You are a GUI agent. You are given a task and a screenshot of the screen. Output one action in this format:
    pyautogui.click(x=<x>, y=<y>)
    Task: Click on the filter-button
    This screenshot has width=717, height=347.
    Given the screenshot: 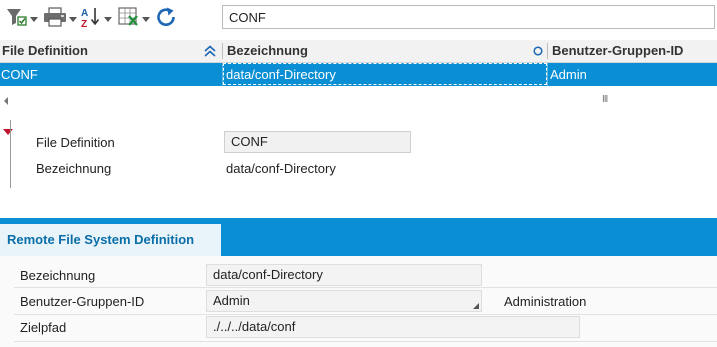 What is the action you would take?
    pyautogui.click(x=22, y=17)
    